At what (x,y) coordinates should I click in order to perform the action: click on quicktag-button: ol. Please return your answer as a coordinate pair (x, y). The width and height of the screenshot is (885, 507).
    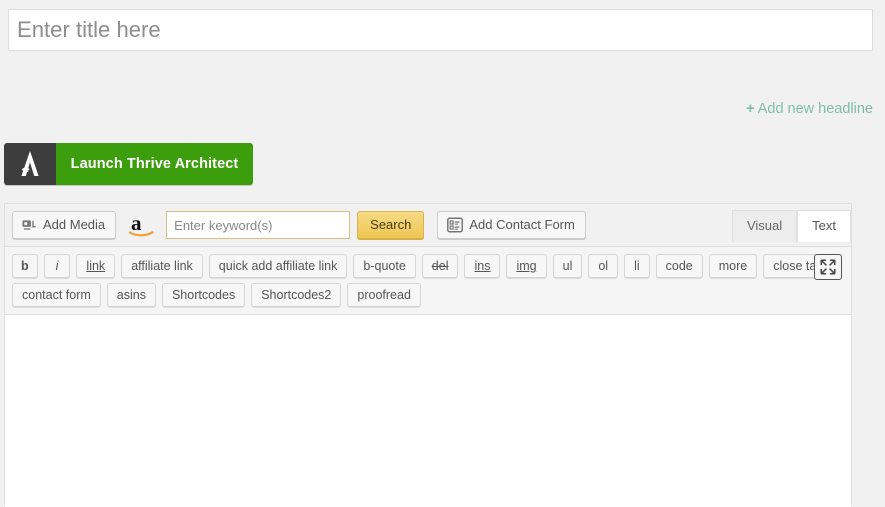
    Looking at the image, I should click on (603, 266).